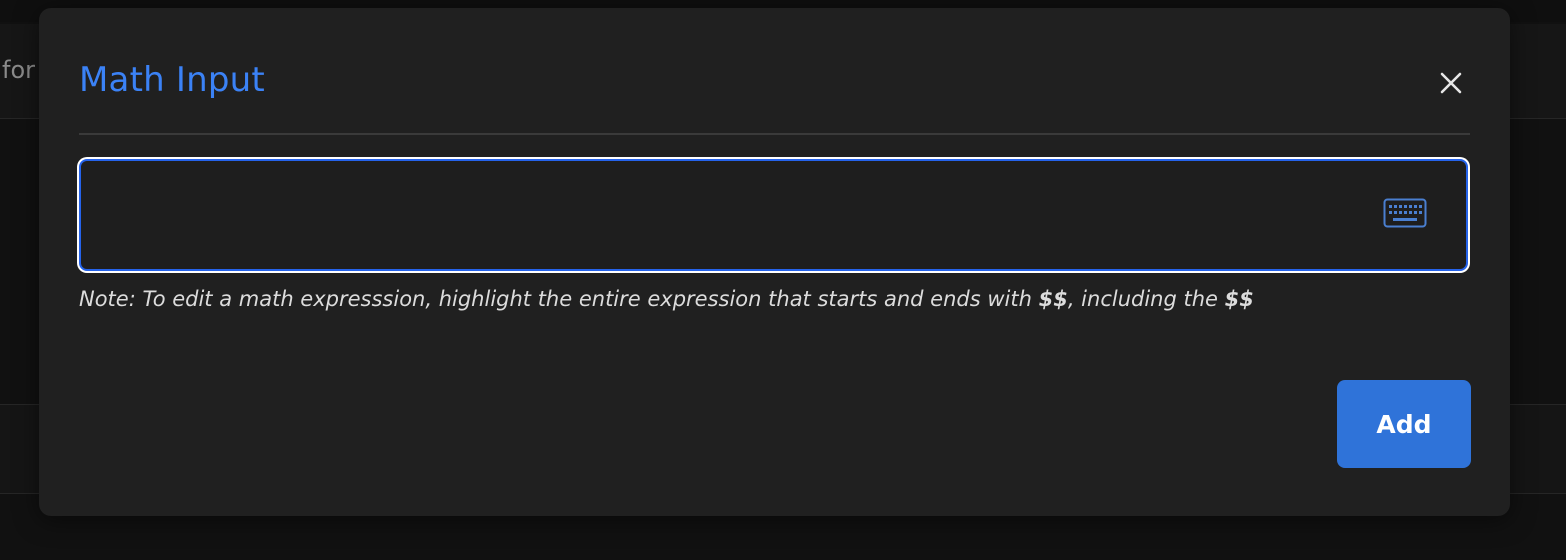 The width and height of the screenshot is (1566, 560). What do you see at coordinates (18, 70) in the screenshot?
I see `background-text-fragment: for` at bounding box center [18, 70].